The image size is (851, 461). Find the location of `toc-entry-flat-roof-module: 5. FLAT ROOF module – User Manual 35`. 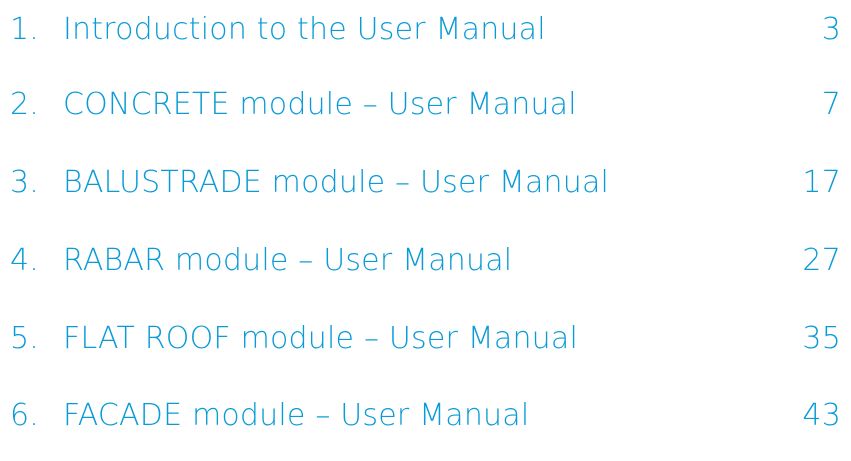

toc-entry-flat-roof-module: 5. FLAT ROOF module – User Manual 35 is located at coordinates (425, 339).